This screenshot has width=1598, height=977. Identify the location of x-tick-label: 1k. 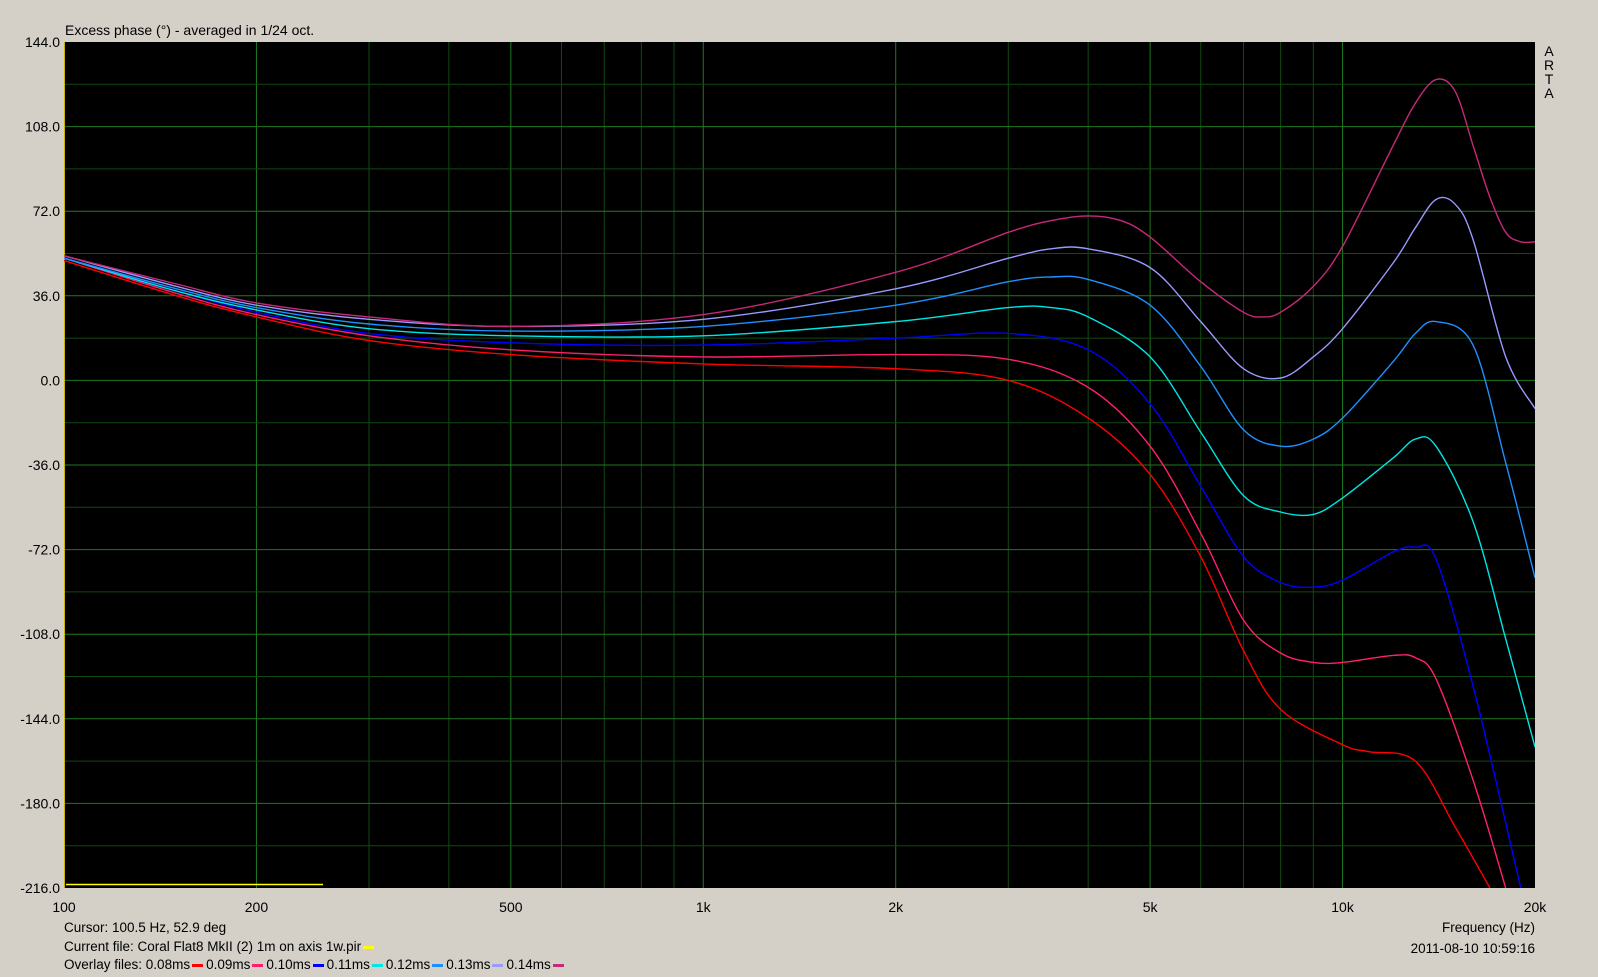
(704, 907).